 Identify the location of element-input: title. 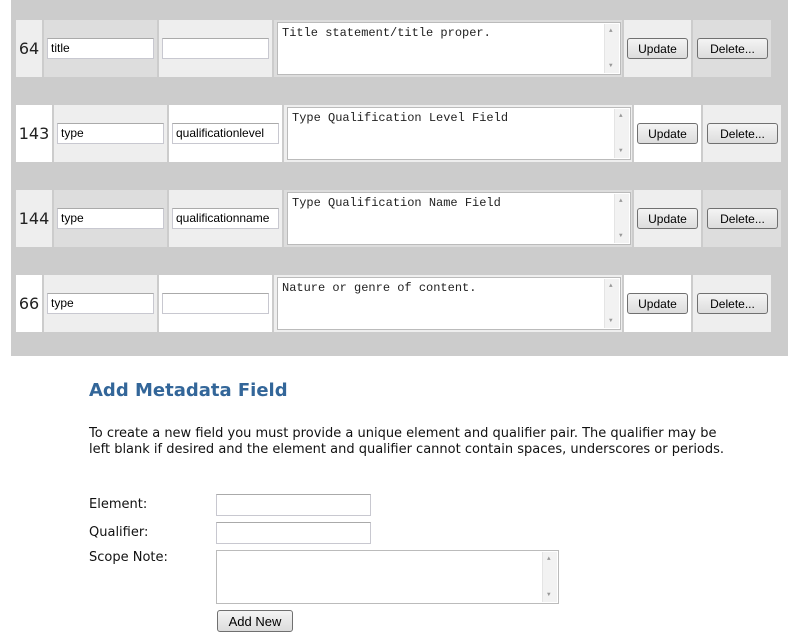
(100, 48).